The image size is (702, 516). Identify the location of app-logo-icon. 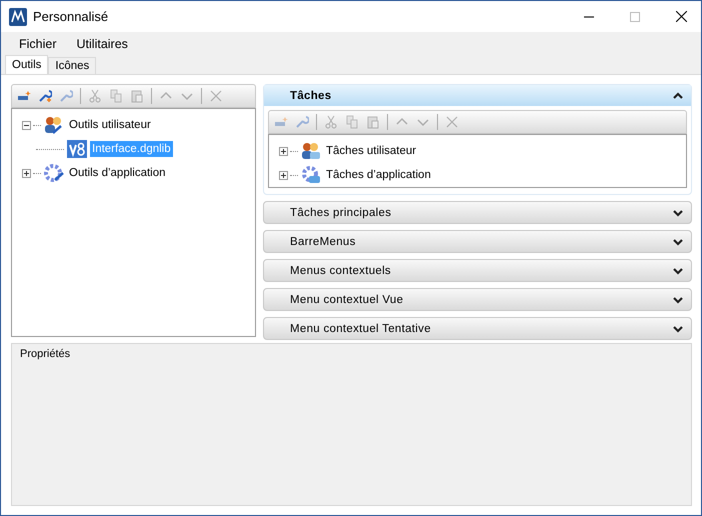
(18, 17).